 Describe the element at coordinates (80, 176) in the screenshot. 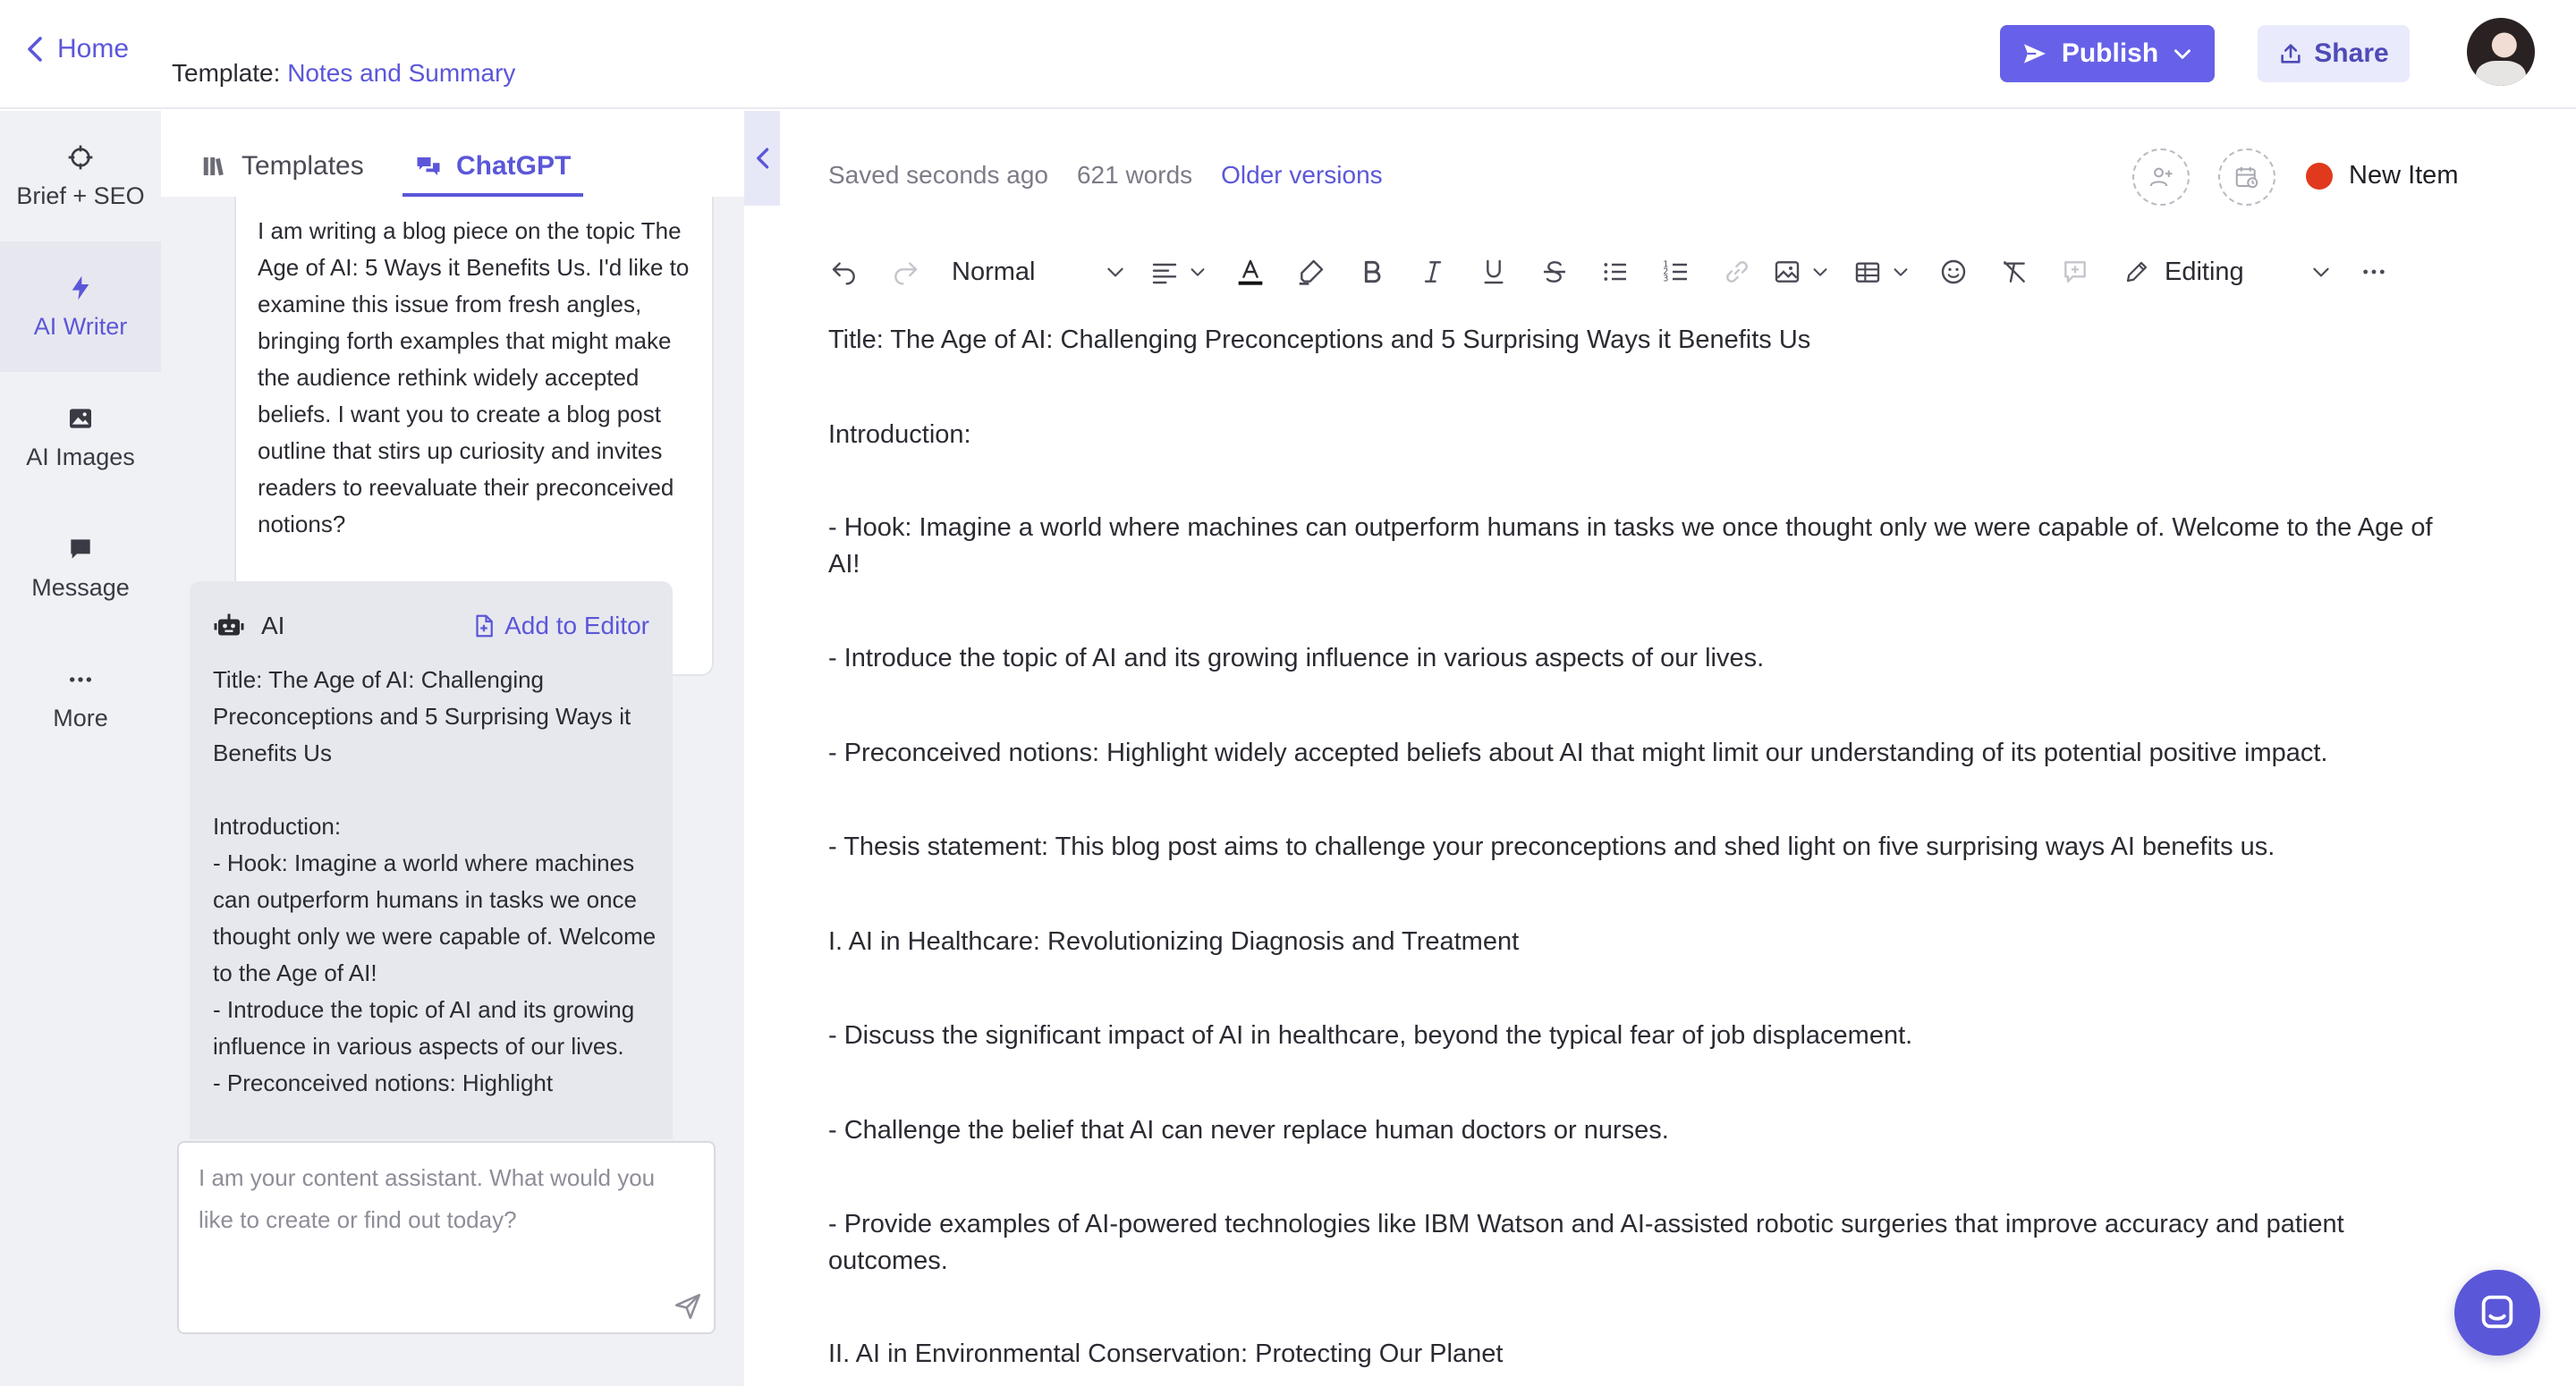

I see `rail-item-brief-seo: Brief + SEO` at that location.